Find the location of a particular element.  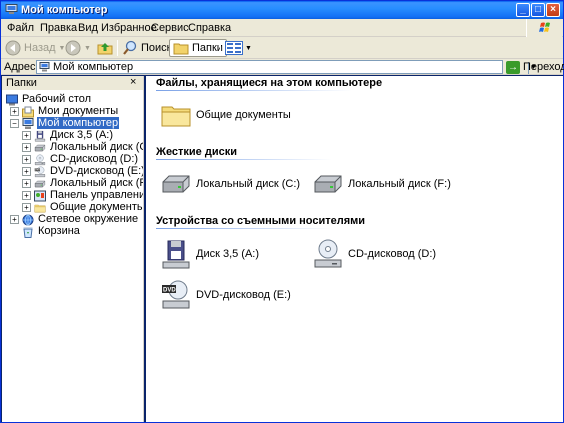

tree-item: + Панель управления is located at coordinates (83, 195).